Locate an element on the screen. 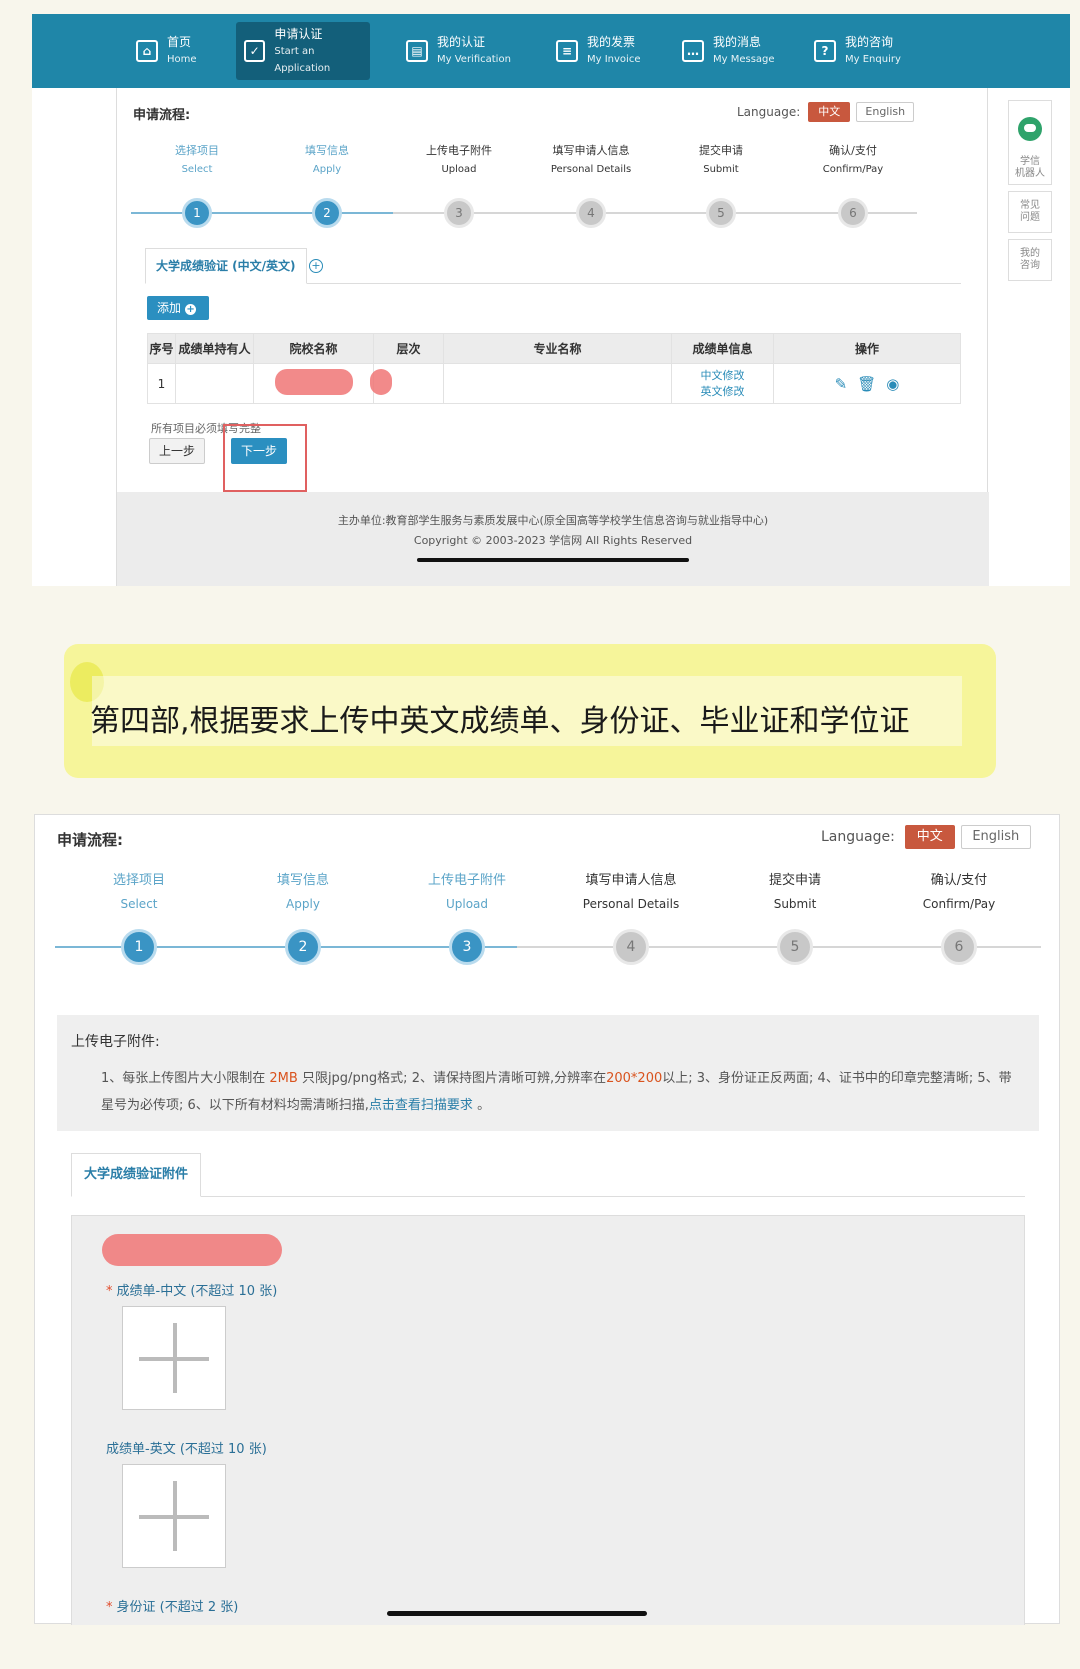 The height and width of the screenshot is (1669, 1080). col-actions: 操作 is located at coordinates (867, 348).